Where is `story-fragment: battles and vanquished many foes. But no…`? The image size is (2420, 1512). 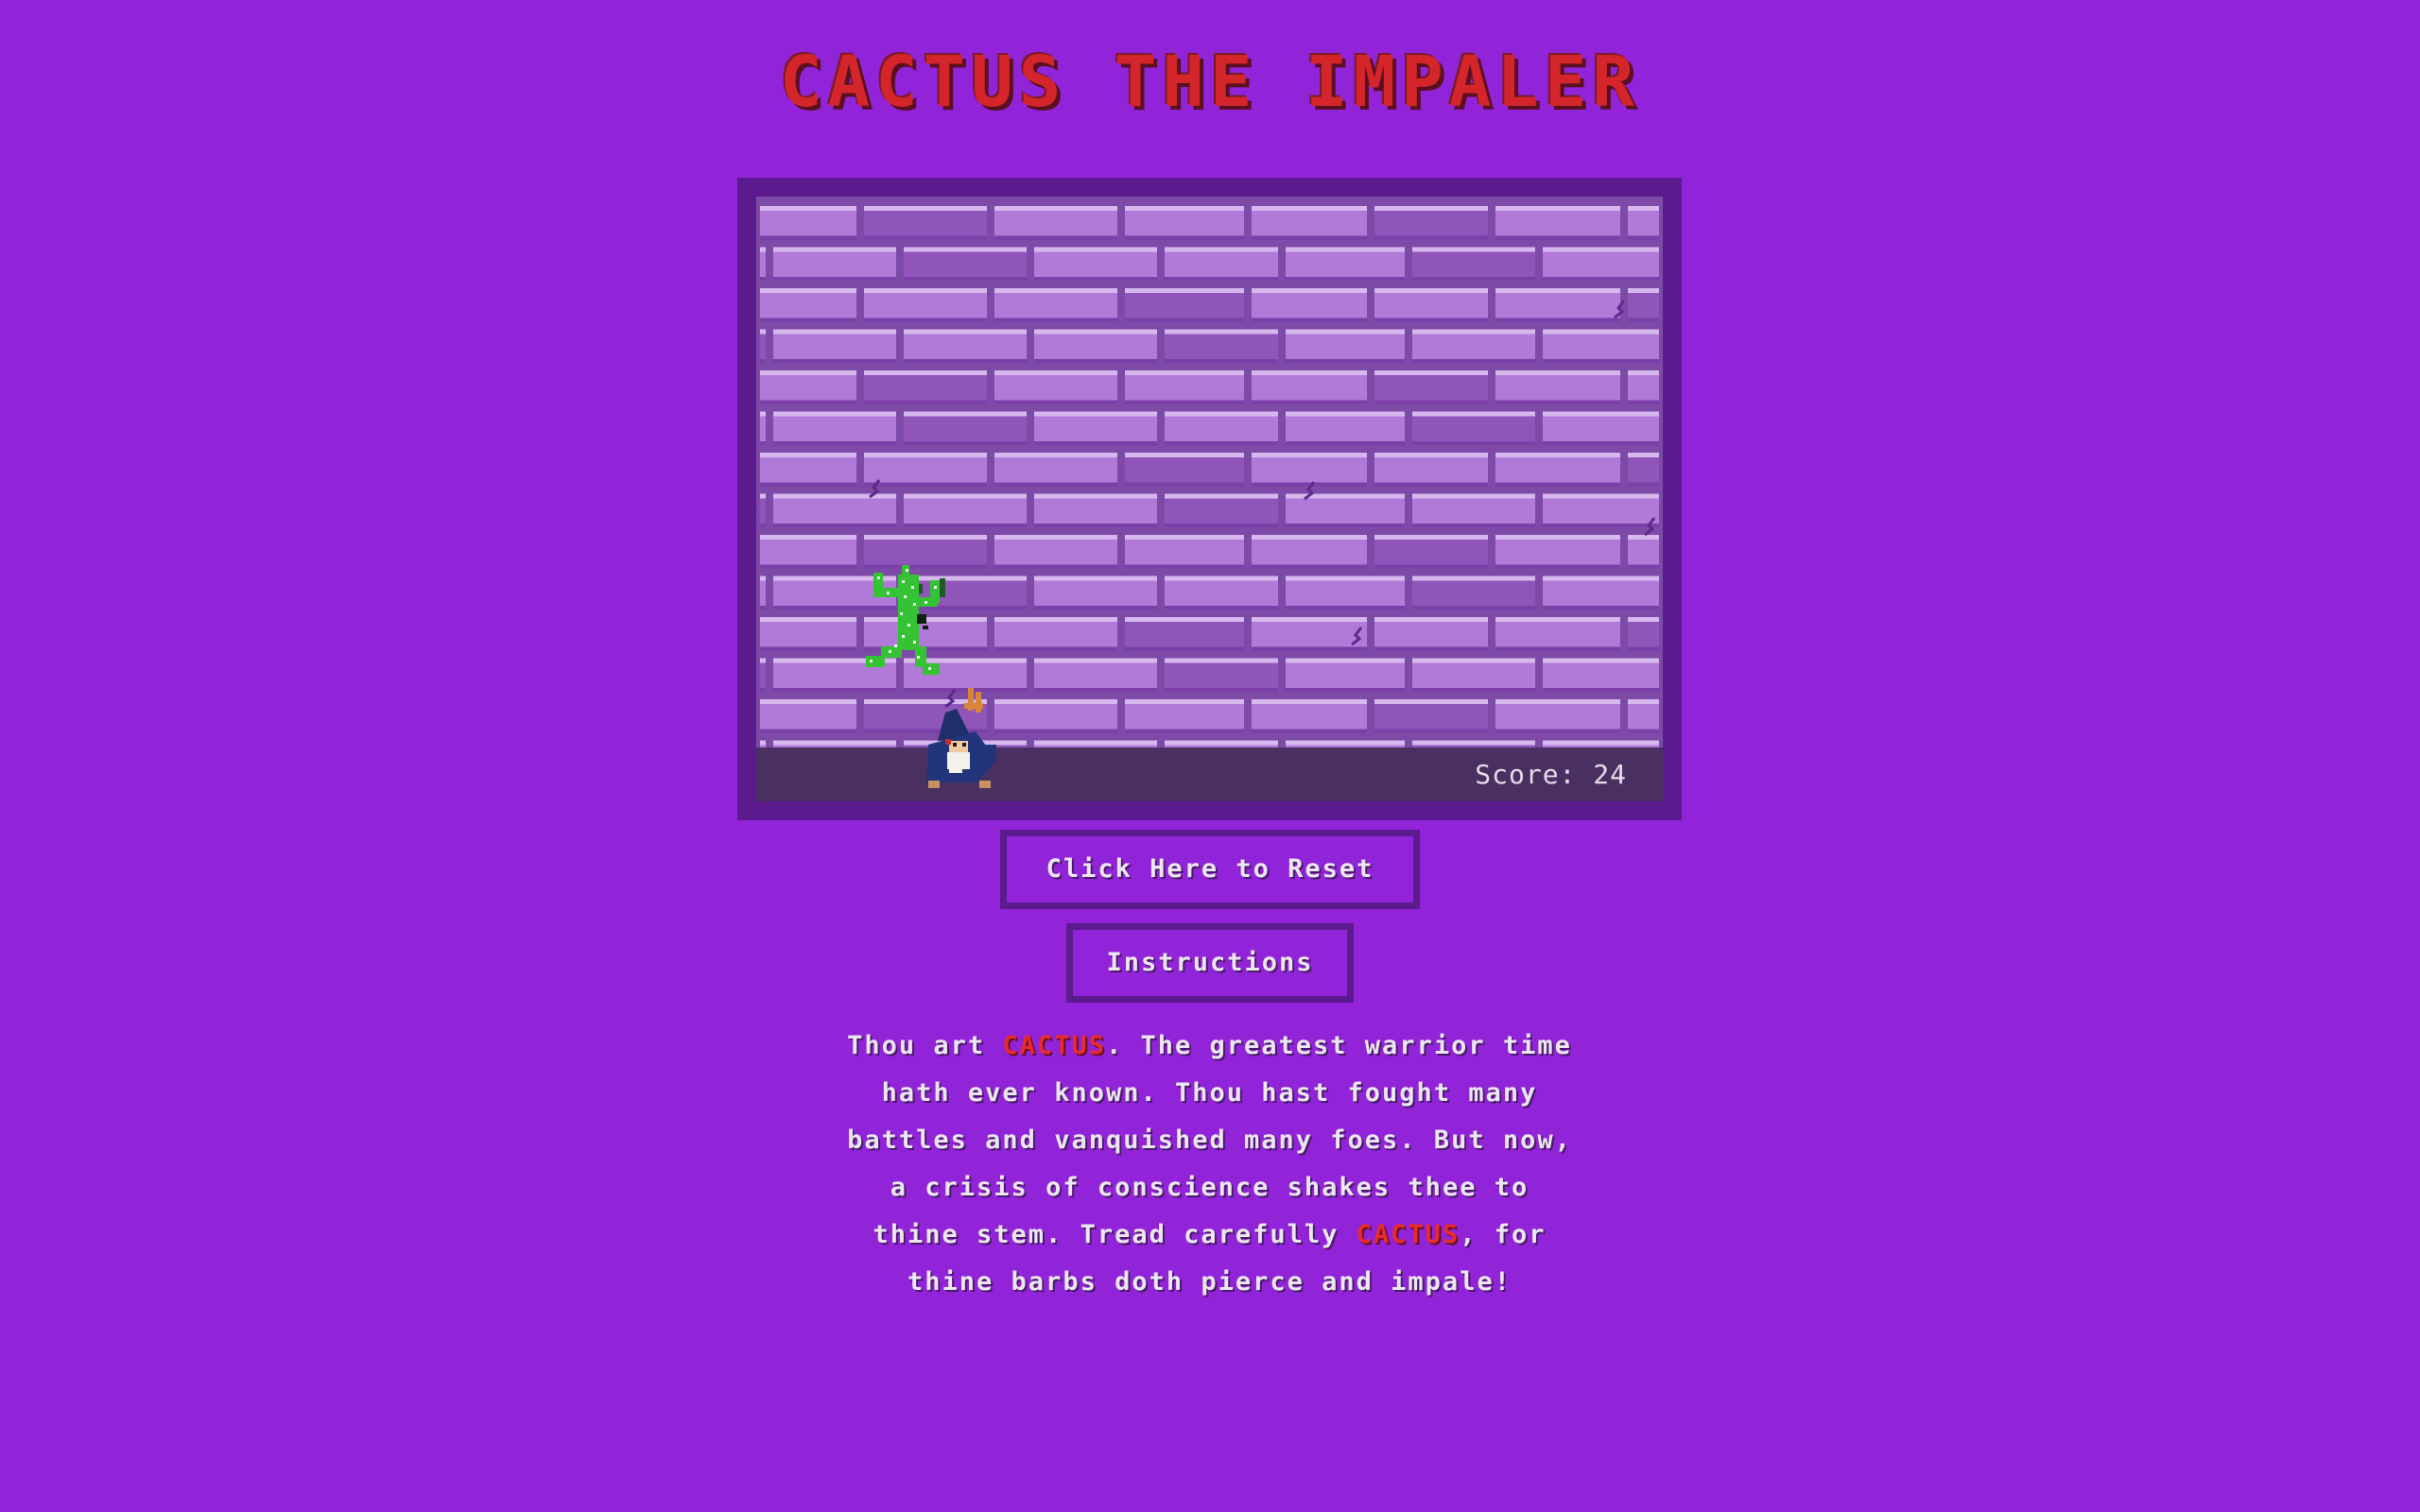 story-fragment: battles and vanquished many foes. But no… is located at coordinates (1210, 1140).